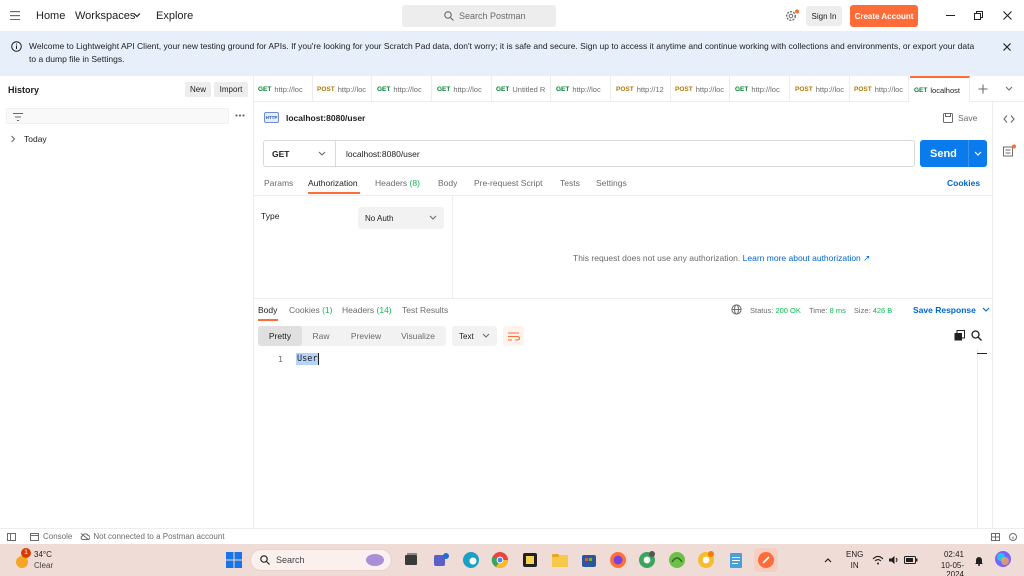  I want to click on add-tab-icon, so click(983, 89).